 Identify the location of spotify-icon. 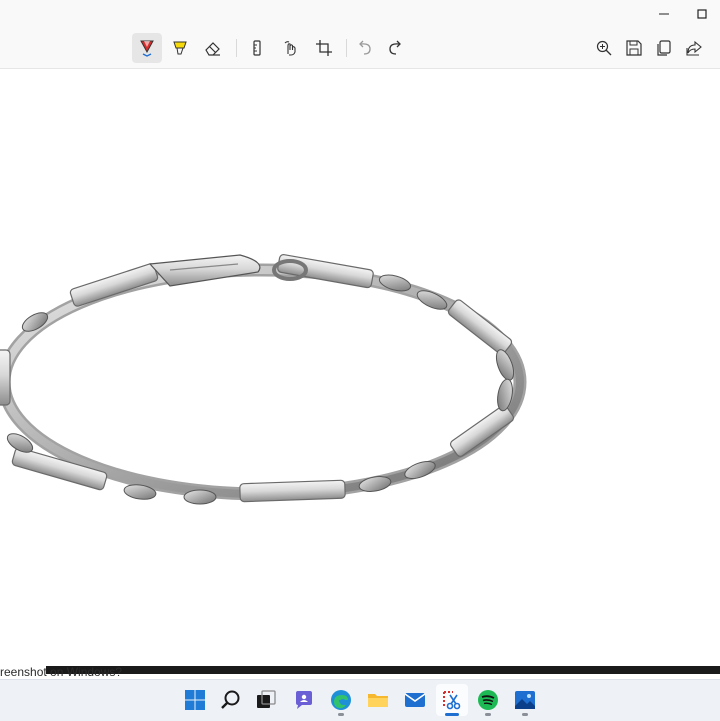
(488, 700).